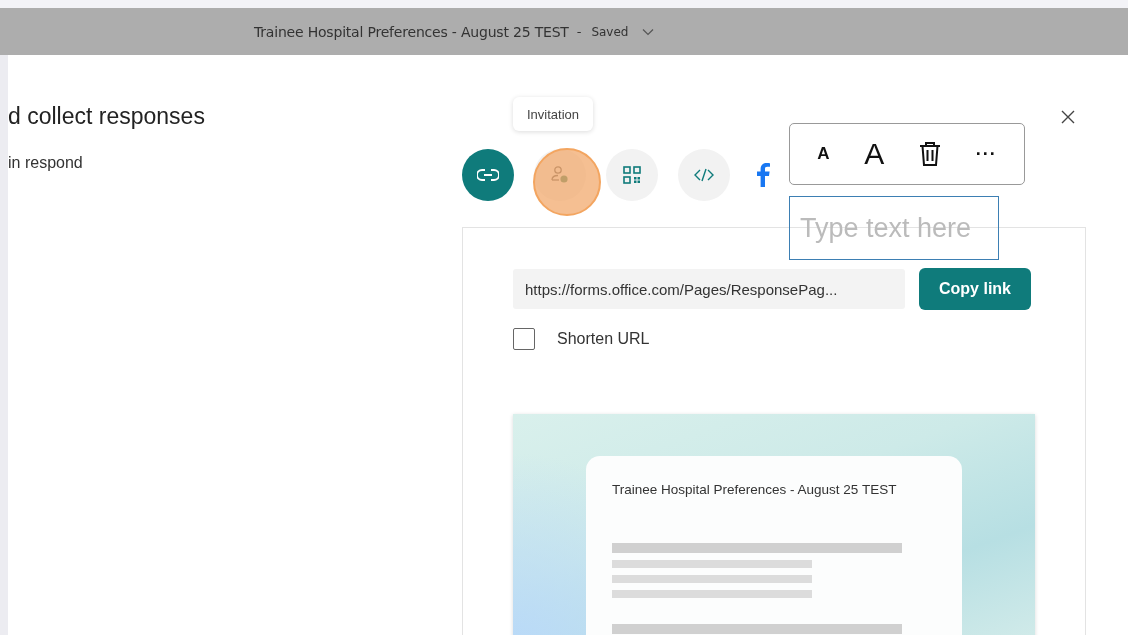 The height and width of the screenshot is (635, 1128). I want to click on text-input: Type text here, so click(894, 228).